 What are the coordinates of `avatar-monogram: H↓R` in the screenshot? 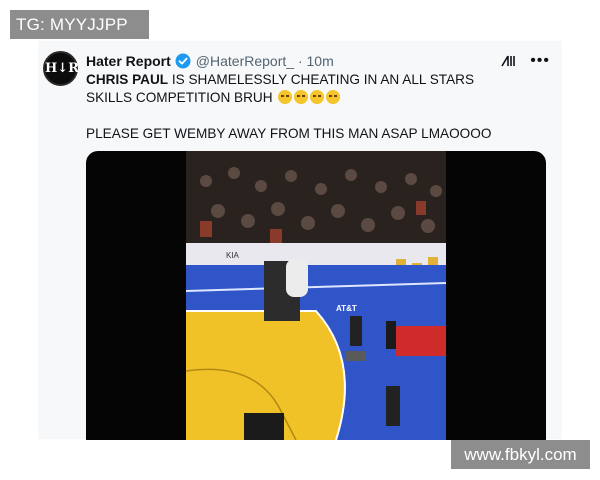 It's located at (62, 68).